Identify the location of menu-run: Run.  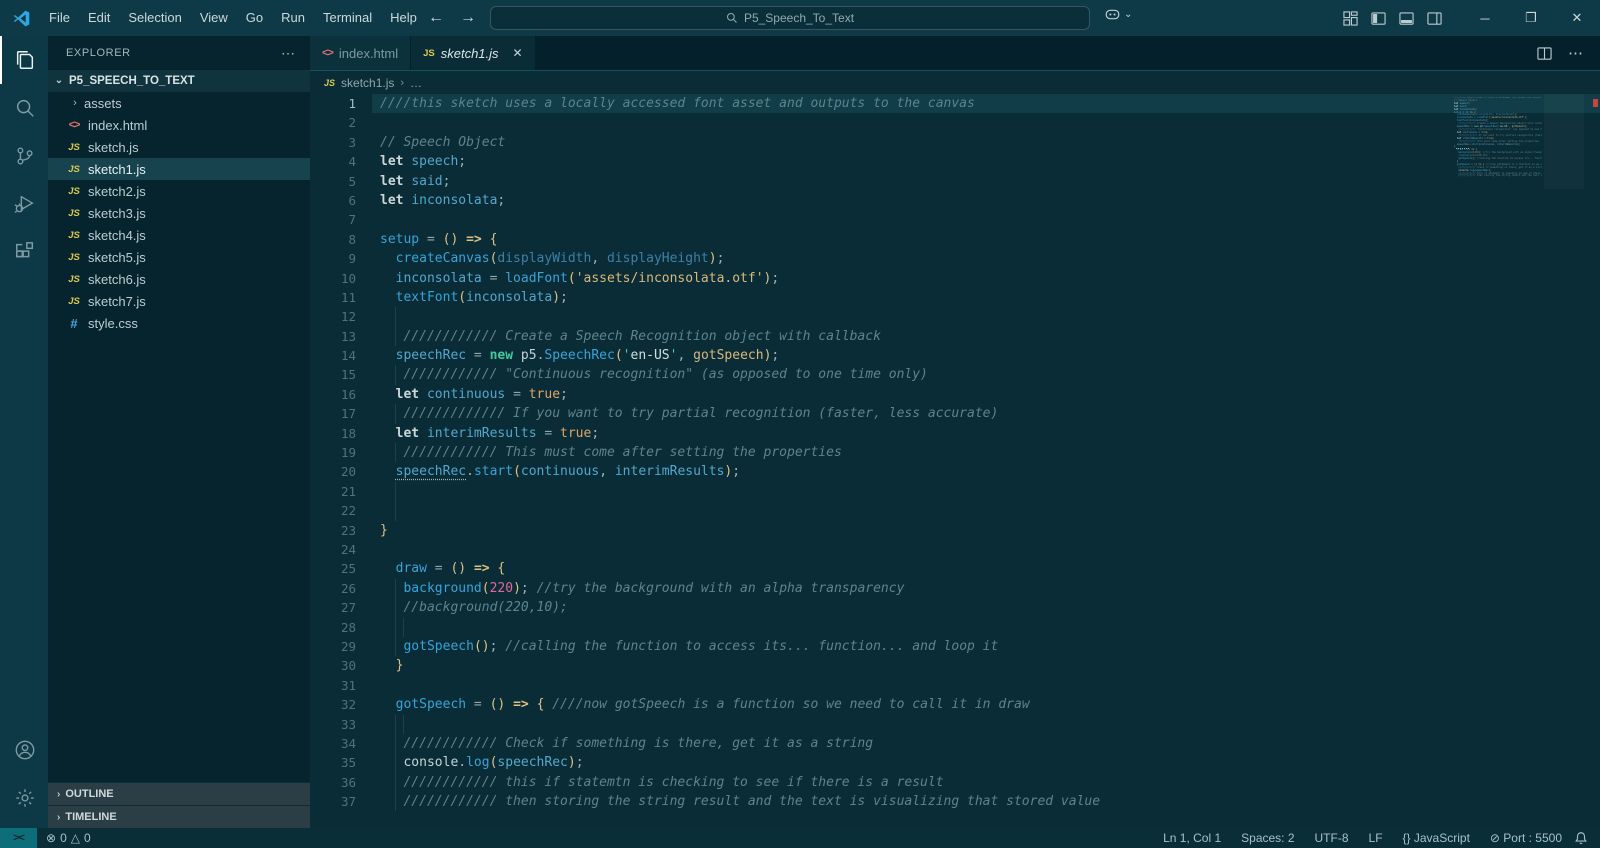
(293, 18).